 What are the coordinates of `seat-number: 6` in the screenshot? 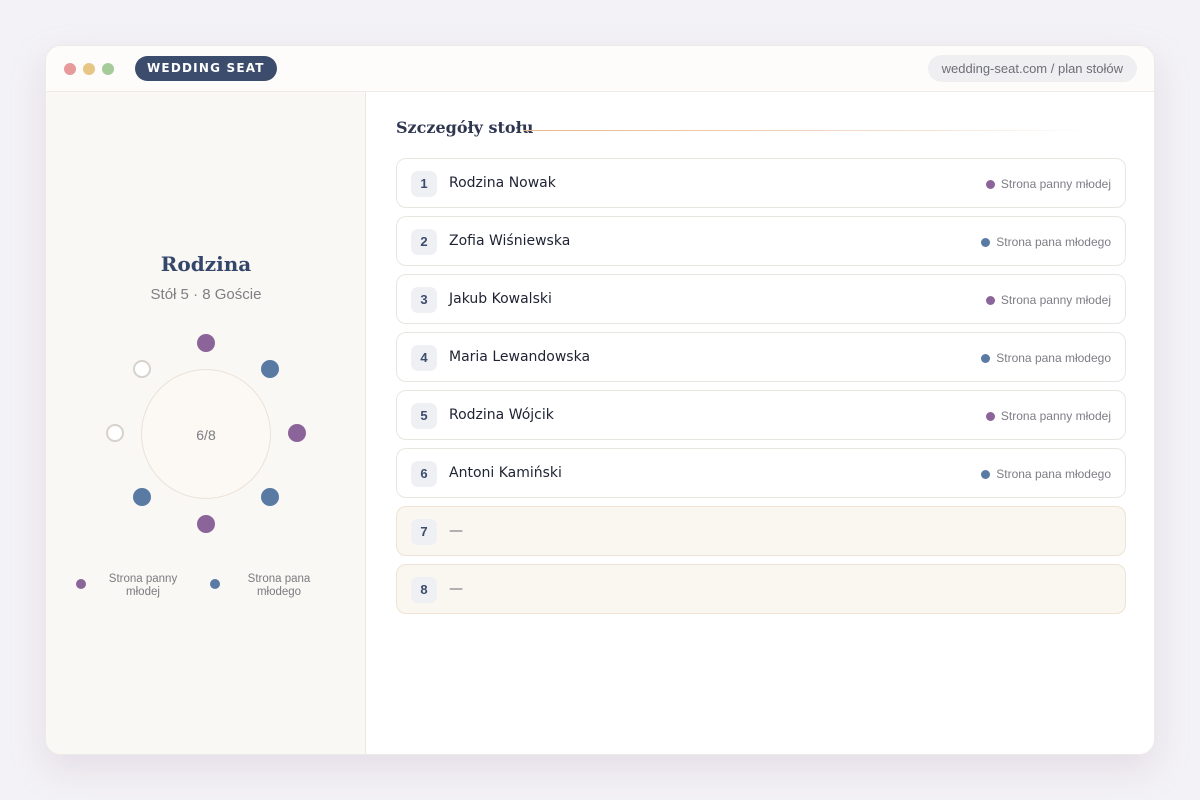 It's located at (424, 474).